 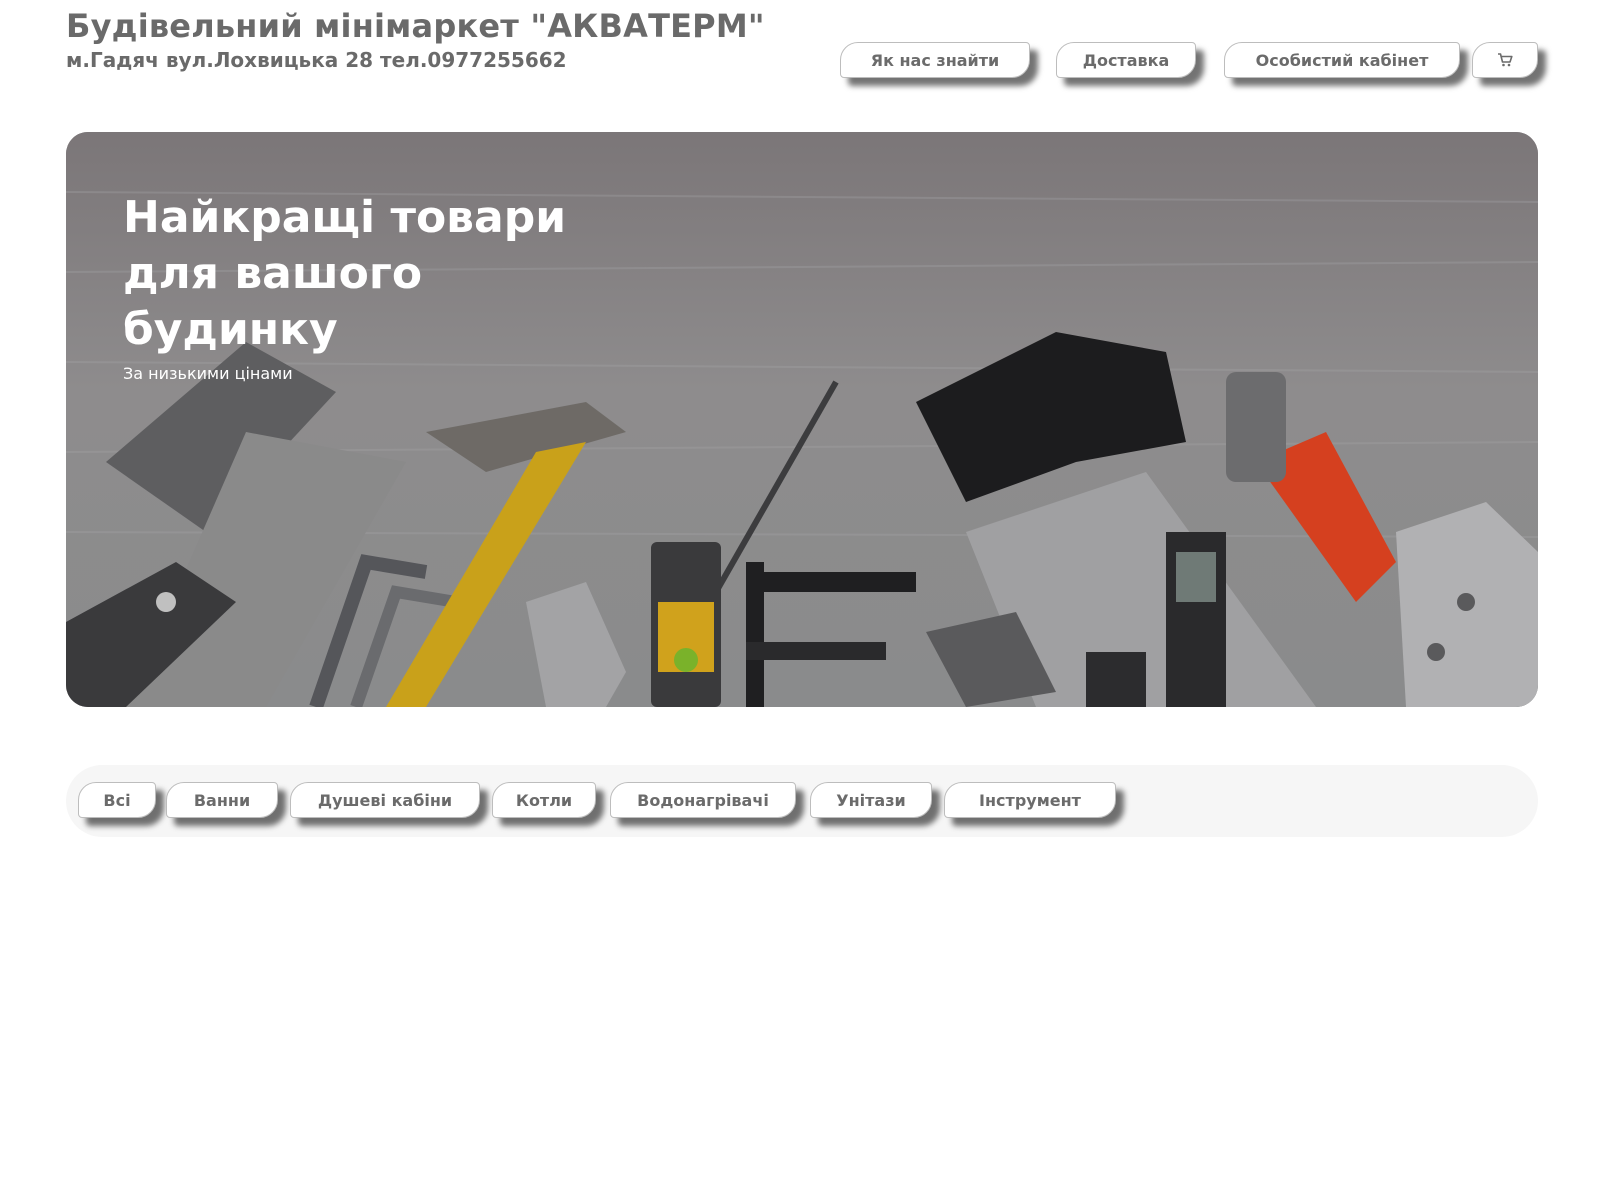 I want to click on category-showers-button: Душеві кабіни, so click(x=385, y=800).